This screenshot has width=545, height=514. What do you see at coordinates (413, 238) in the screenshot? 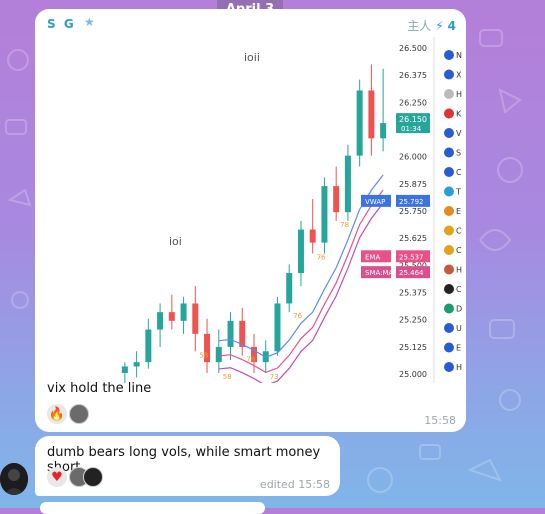
I see `y-tick-label: 25.625` at bounding box center [413, 238].